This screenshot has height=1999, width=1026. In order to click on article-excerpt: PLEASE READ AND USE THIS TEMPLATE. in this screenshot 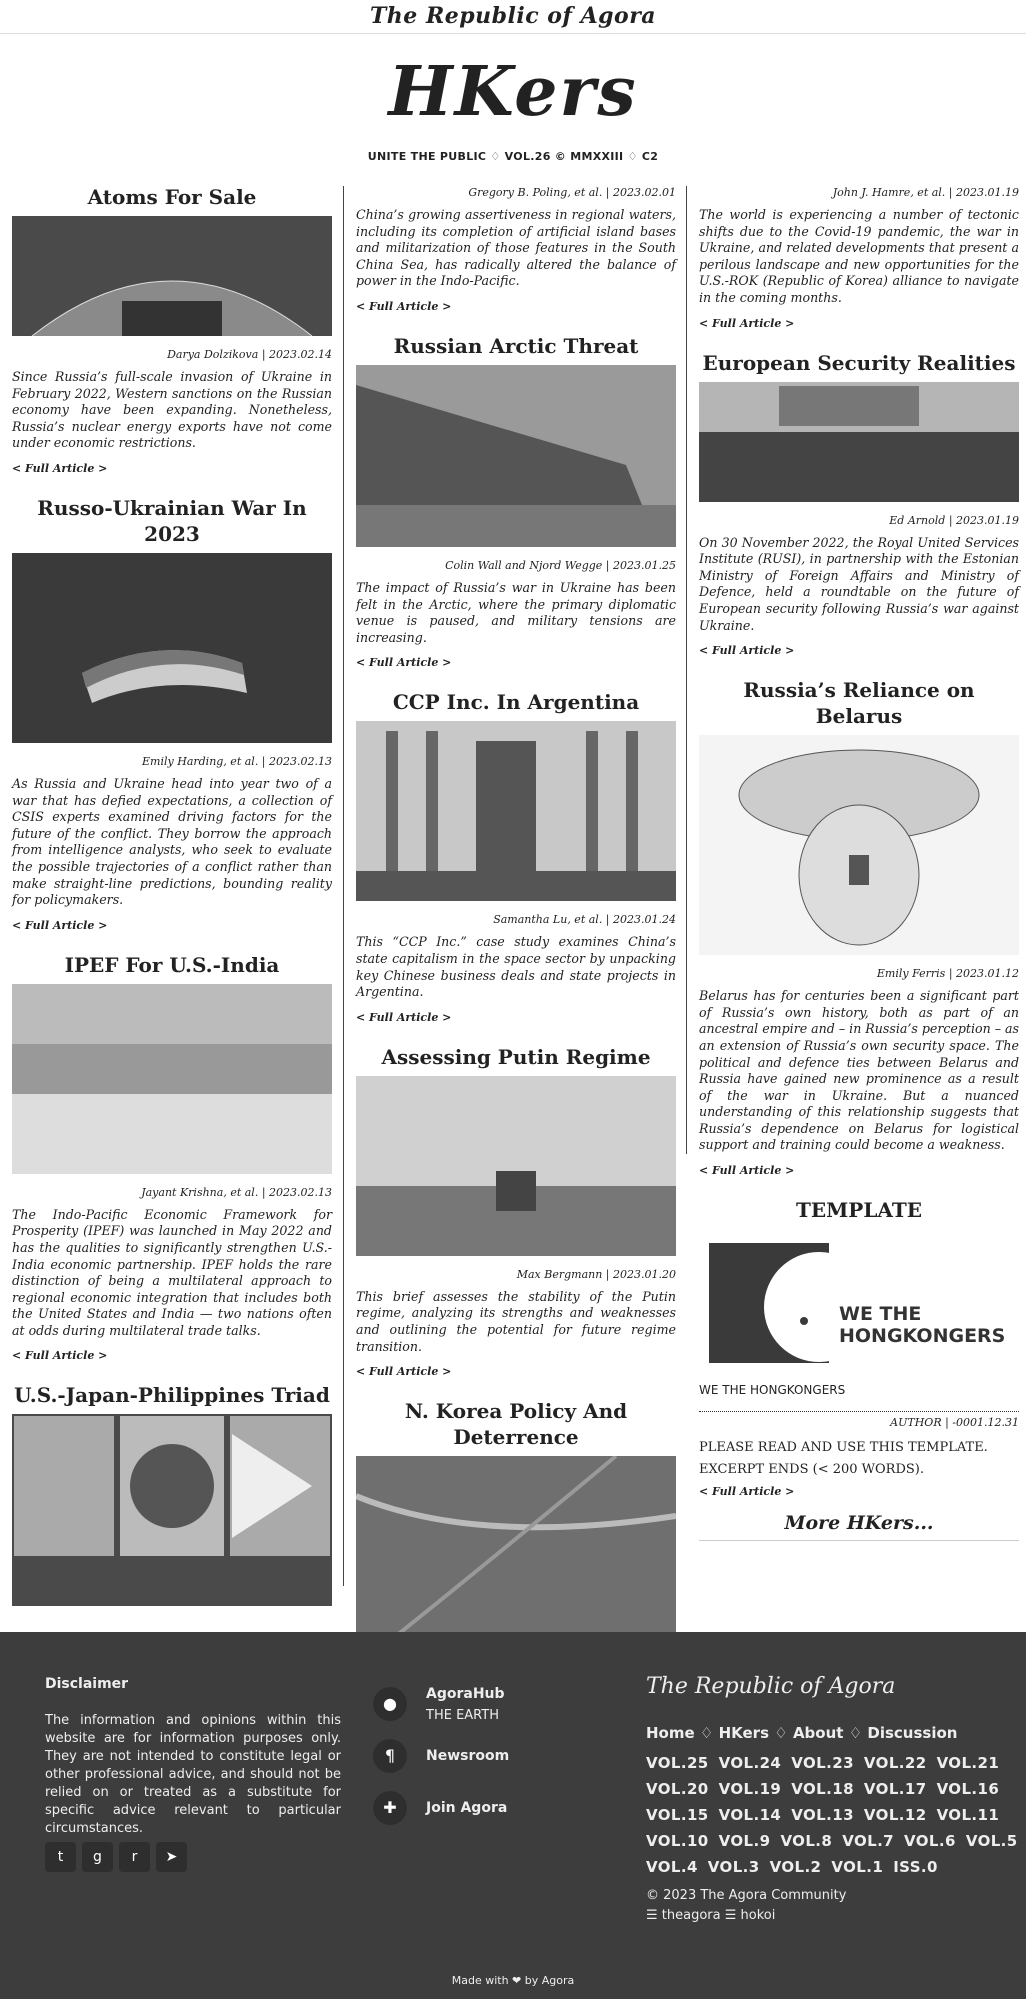, I will do `click(843, 1448)`.